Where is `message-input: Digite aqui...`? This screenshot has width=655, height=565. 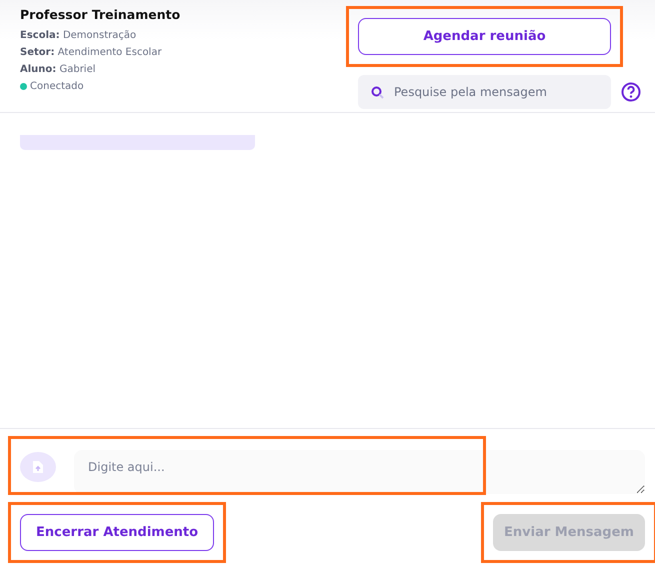
message-input: Digite aqui... is located at coordinates (359, 472).